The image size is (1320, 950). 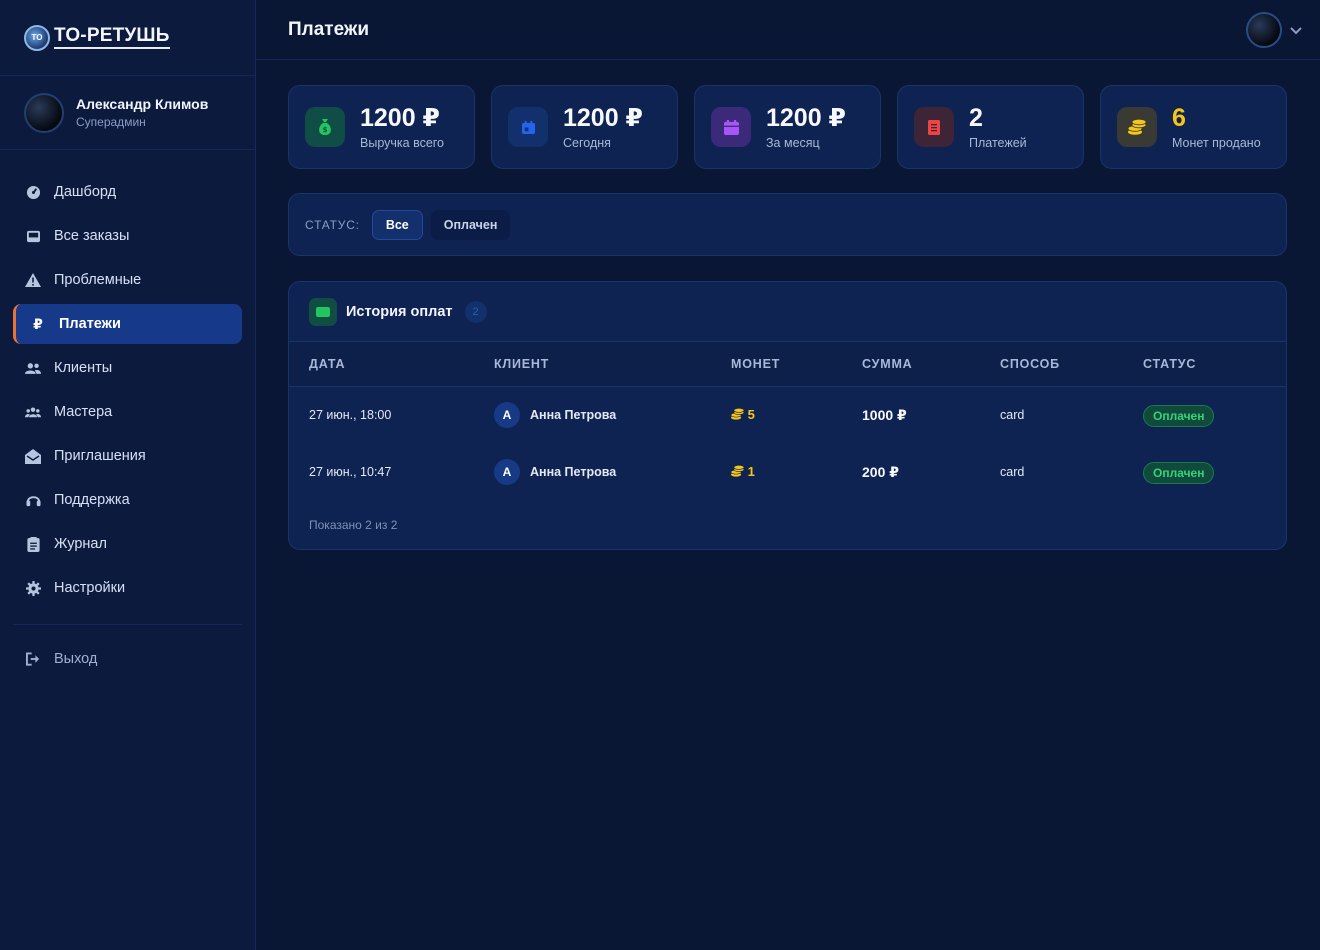 I want to click on sidebar-item-label: Журнал, so click(x=80, y=544).